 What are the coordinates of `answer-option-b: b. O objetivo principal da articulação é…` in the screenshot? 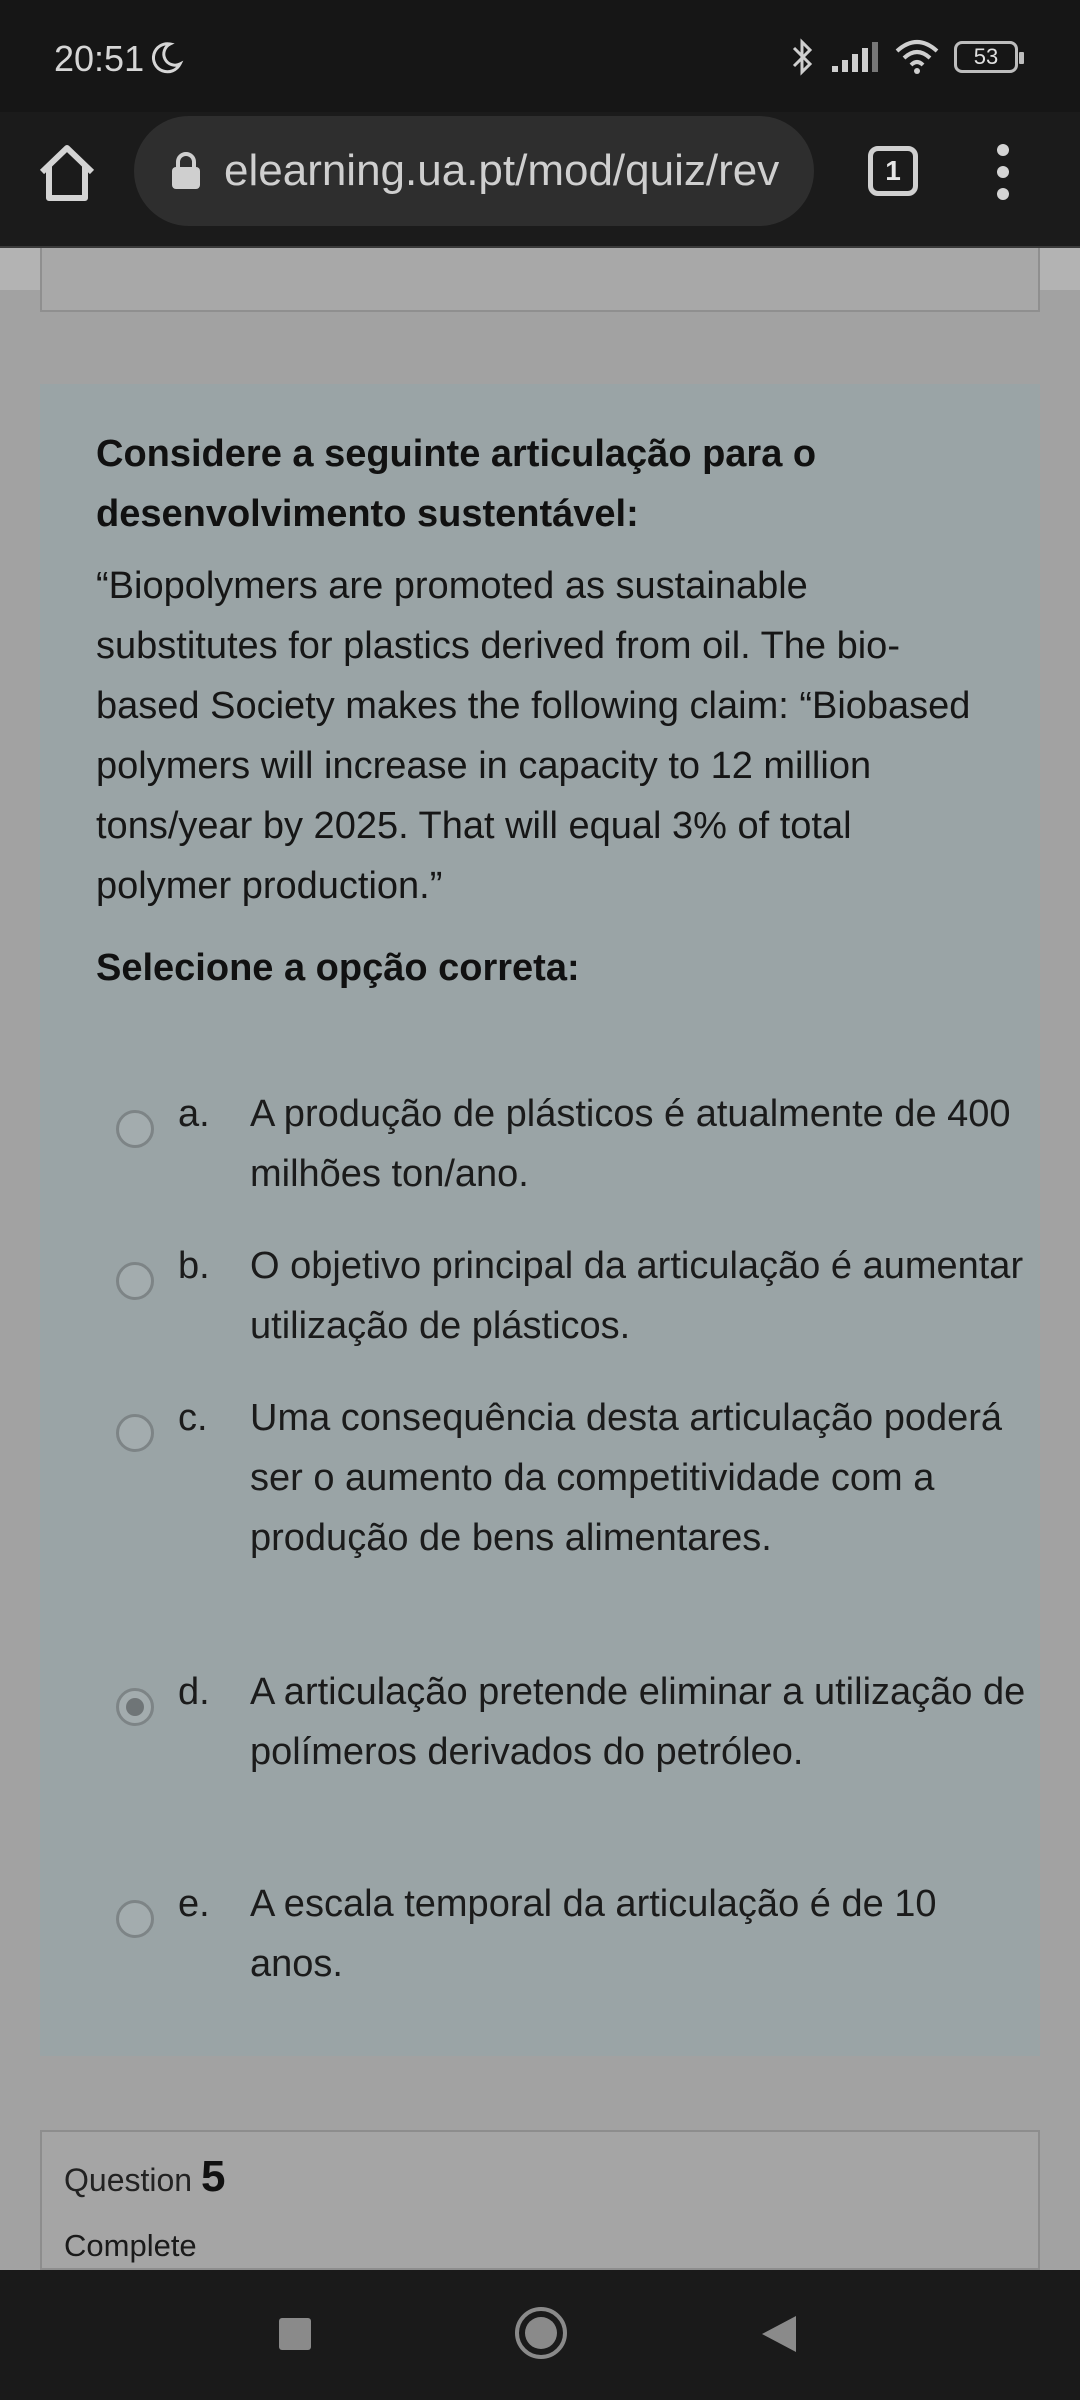 It's located at (540, 1296).